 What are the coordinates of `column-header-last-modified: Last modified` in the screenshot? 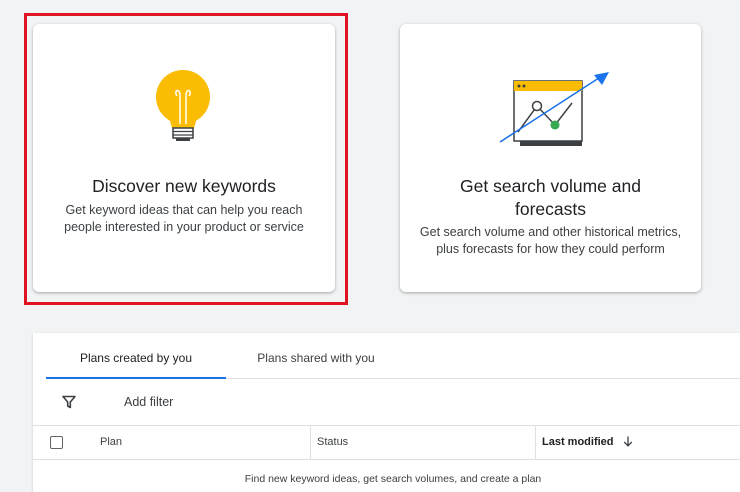 It's located at (587, 442).